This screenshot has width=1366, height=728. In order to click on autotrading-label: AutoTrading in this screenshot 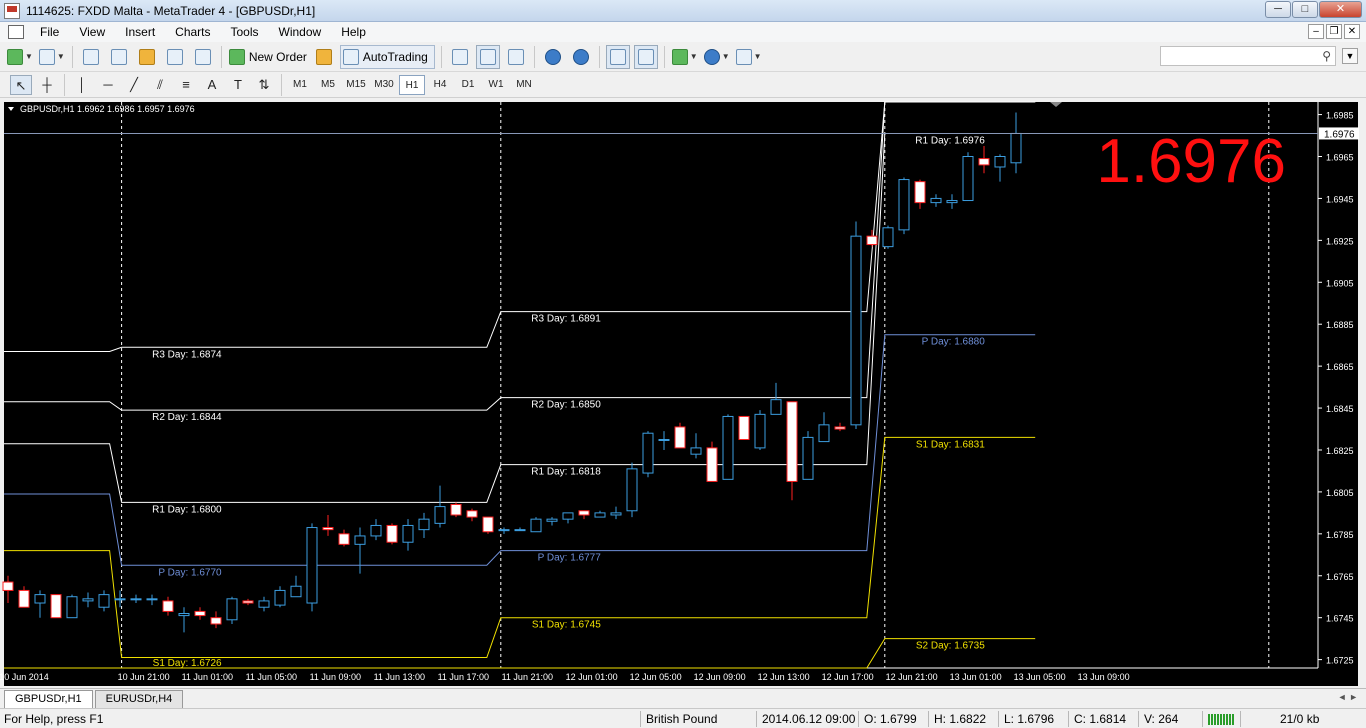, I will do `click(395, 56)`.